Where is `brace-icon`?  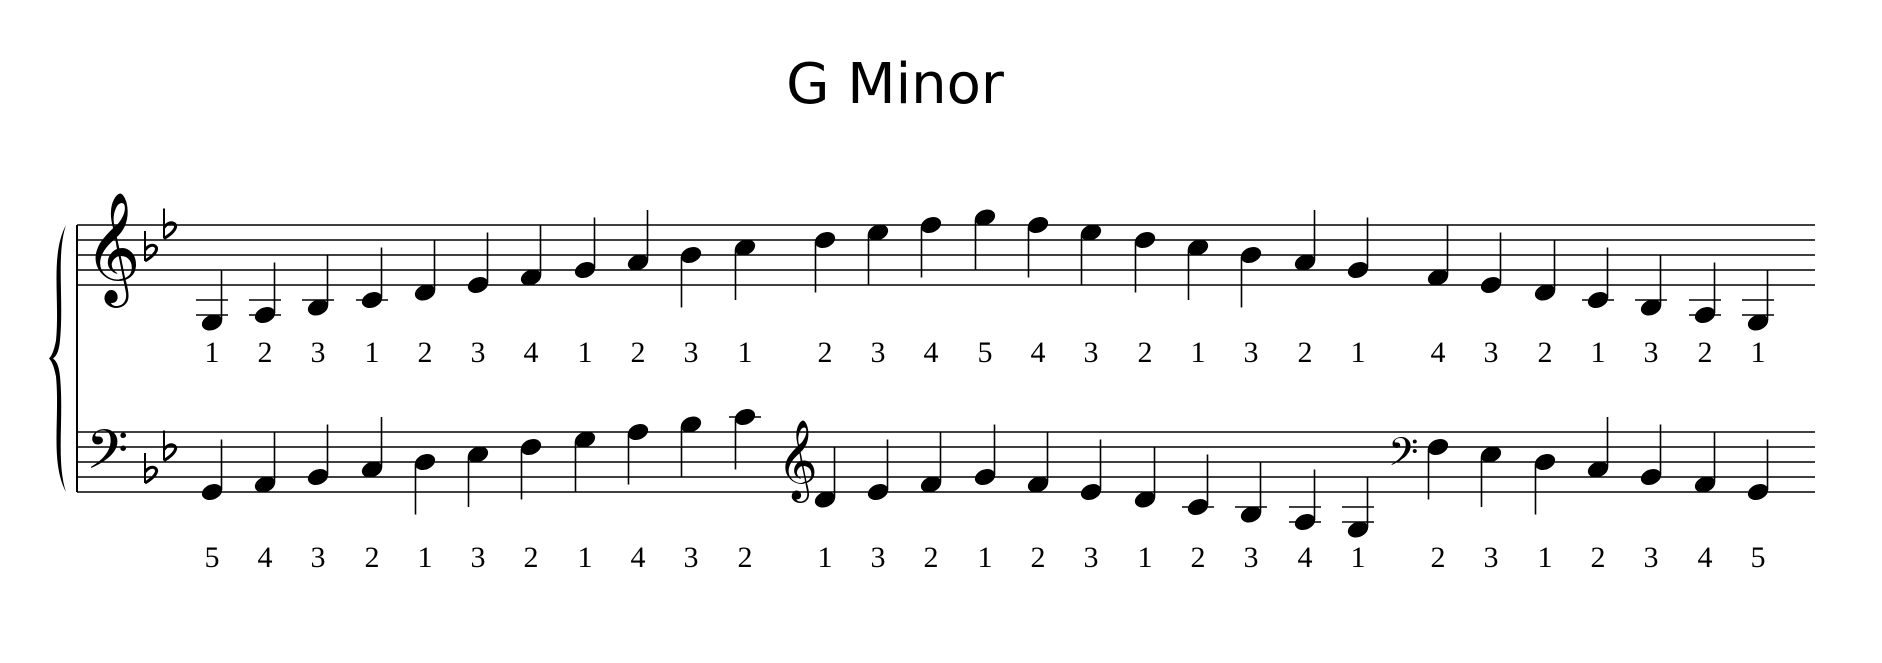
brace-icon is located at coordinates (57, 358).